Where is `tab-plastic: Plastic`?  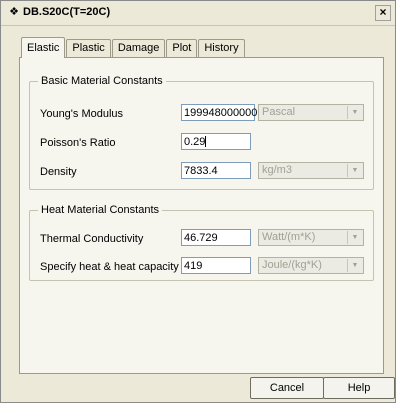
tab-plastic: Plastic is located at coordinates (88, 48).